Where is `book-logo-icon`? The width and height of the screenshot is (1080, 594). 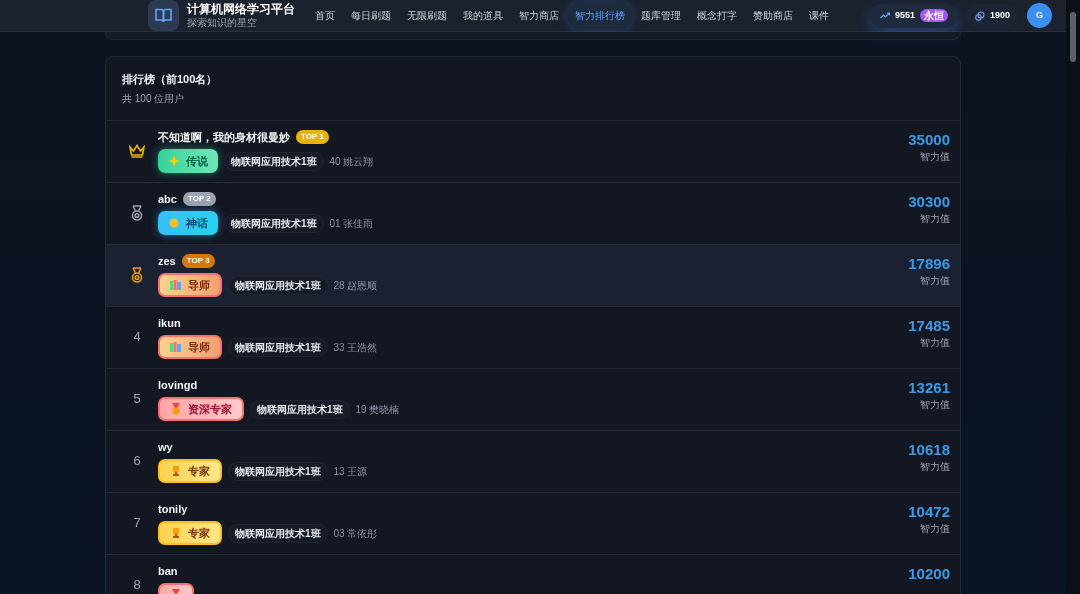
book-logo-icon is located at coordinates (163, 15).